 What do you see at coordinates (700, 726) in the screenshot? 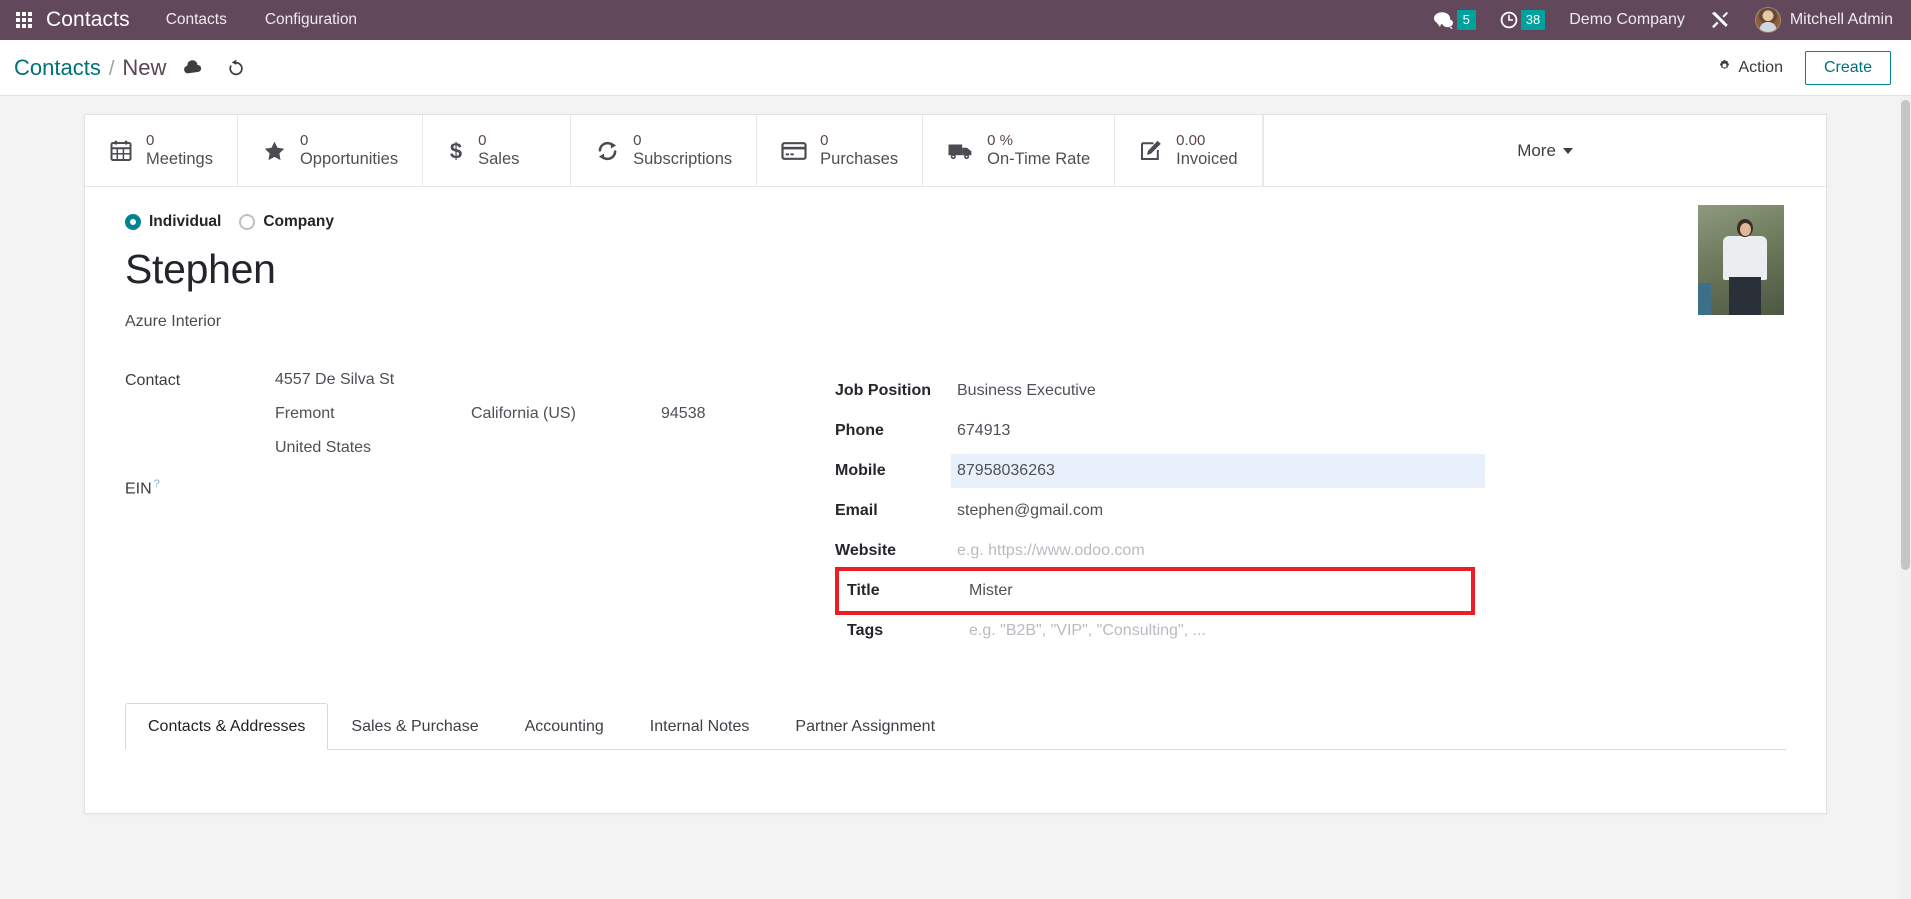
I see `tab-internal-notes: Internal Notes` at bounding box center [700, 726].